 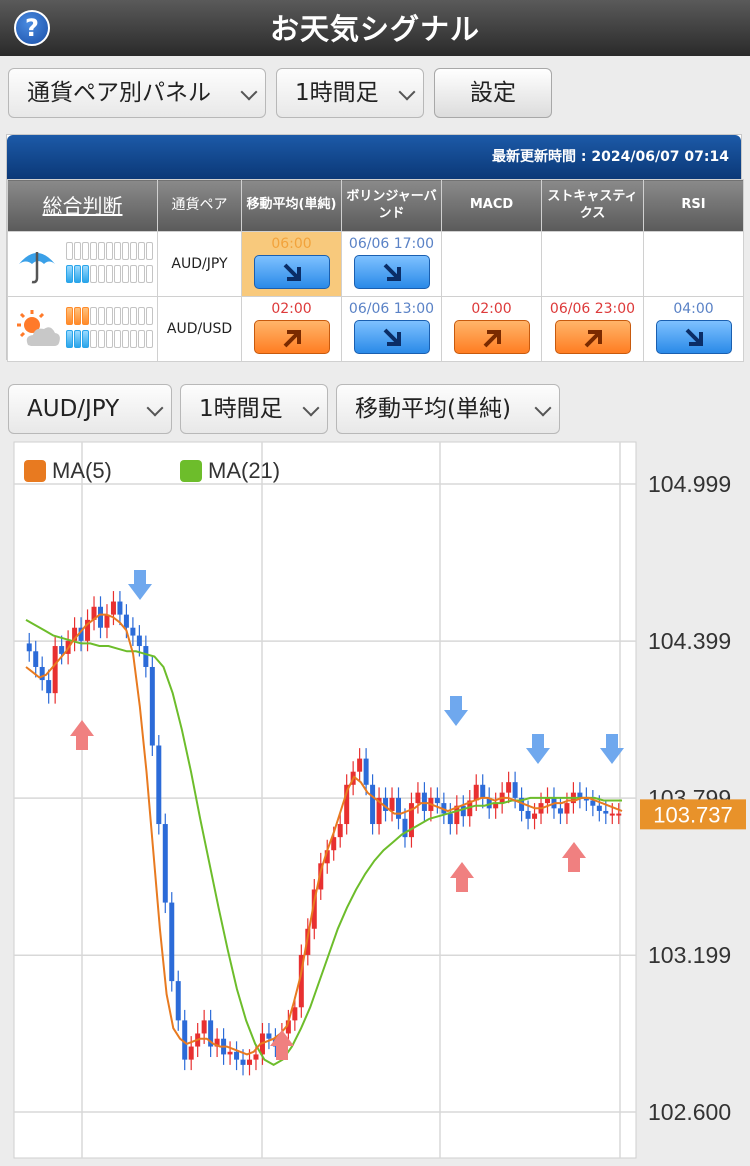 What do you see at coordinates (119, 93) in the screenshot?
I see `panel-mode-value: 通貨ペア別パネル` at bounding box center [119, 93].